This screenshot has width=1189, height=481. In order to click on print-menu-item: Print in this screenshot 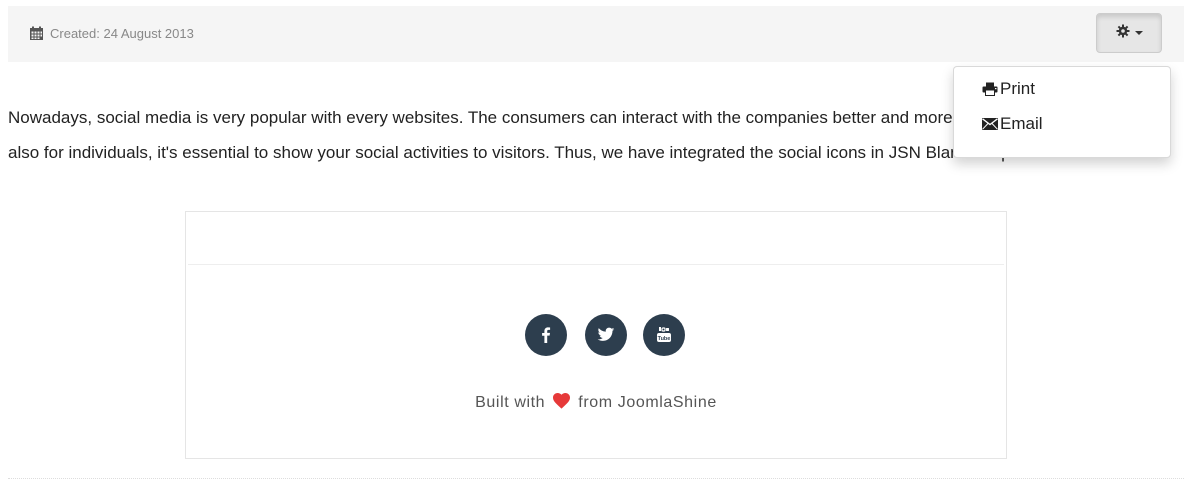, I will do `click(1008, 89)`.